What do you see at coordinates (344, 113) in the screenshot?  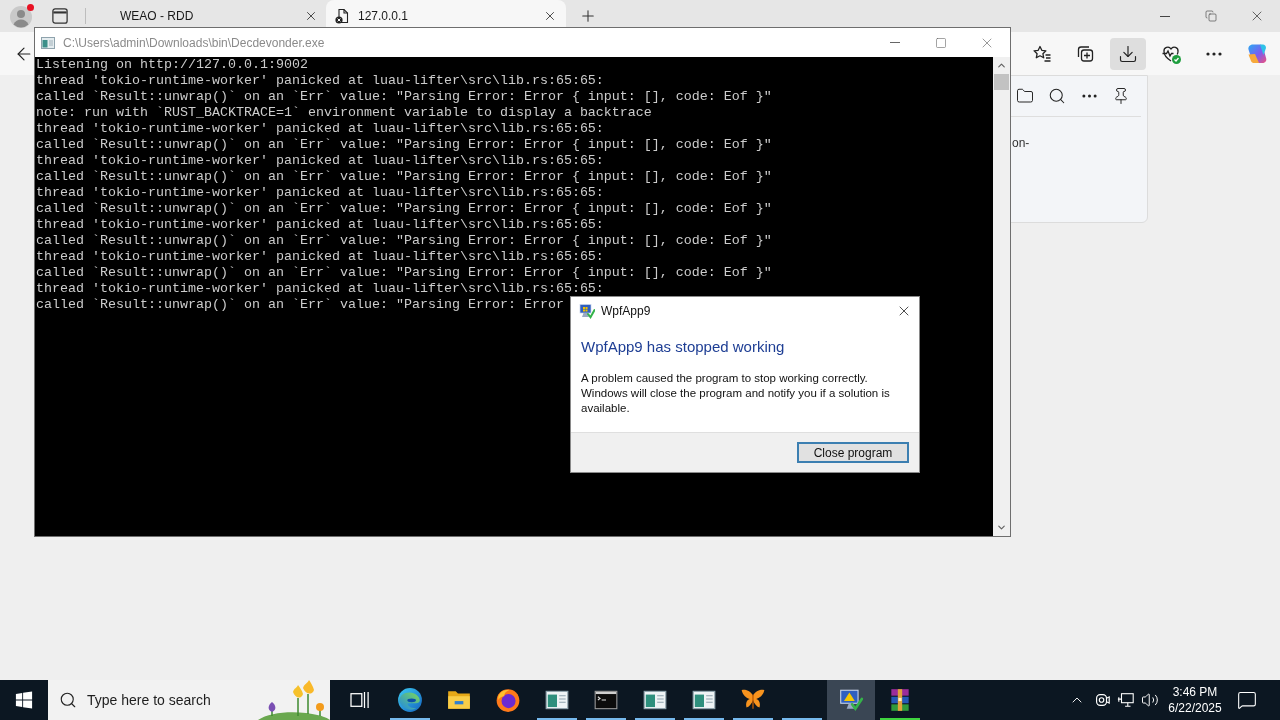 I see `console-line: note: run with `RUST_BACKTRACE=1` environment variable to display a backtrace` at bounding box center [344, 113].